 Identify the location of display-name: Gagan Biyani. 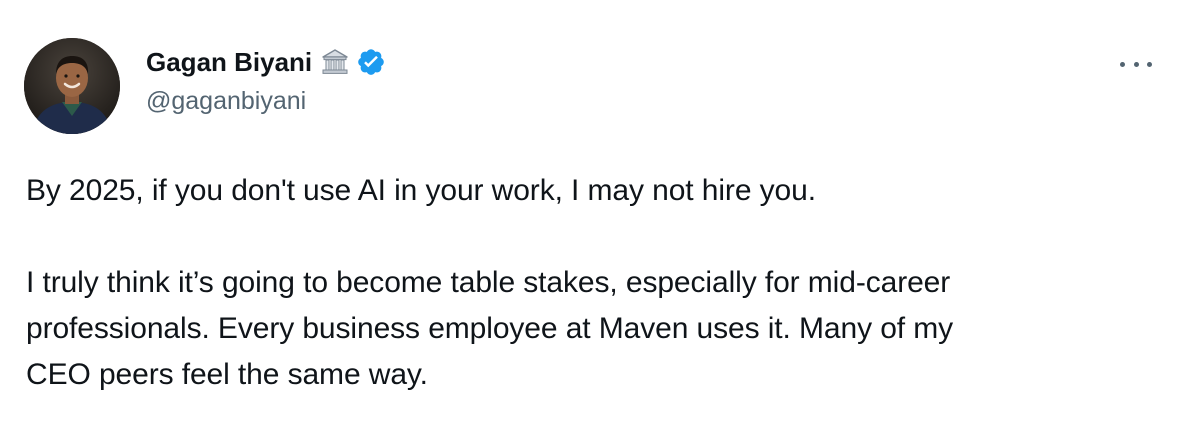
(229, 62).